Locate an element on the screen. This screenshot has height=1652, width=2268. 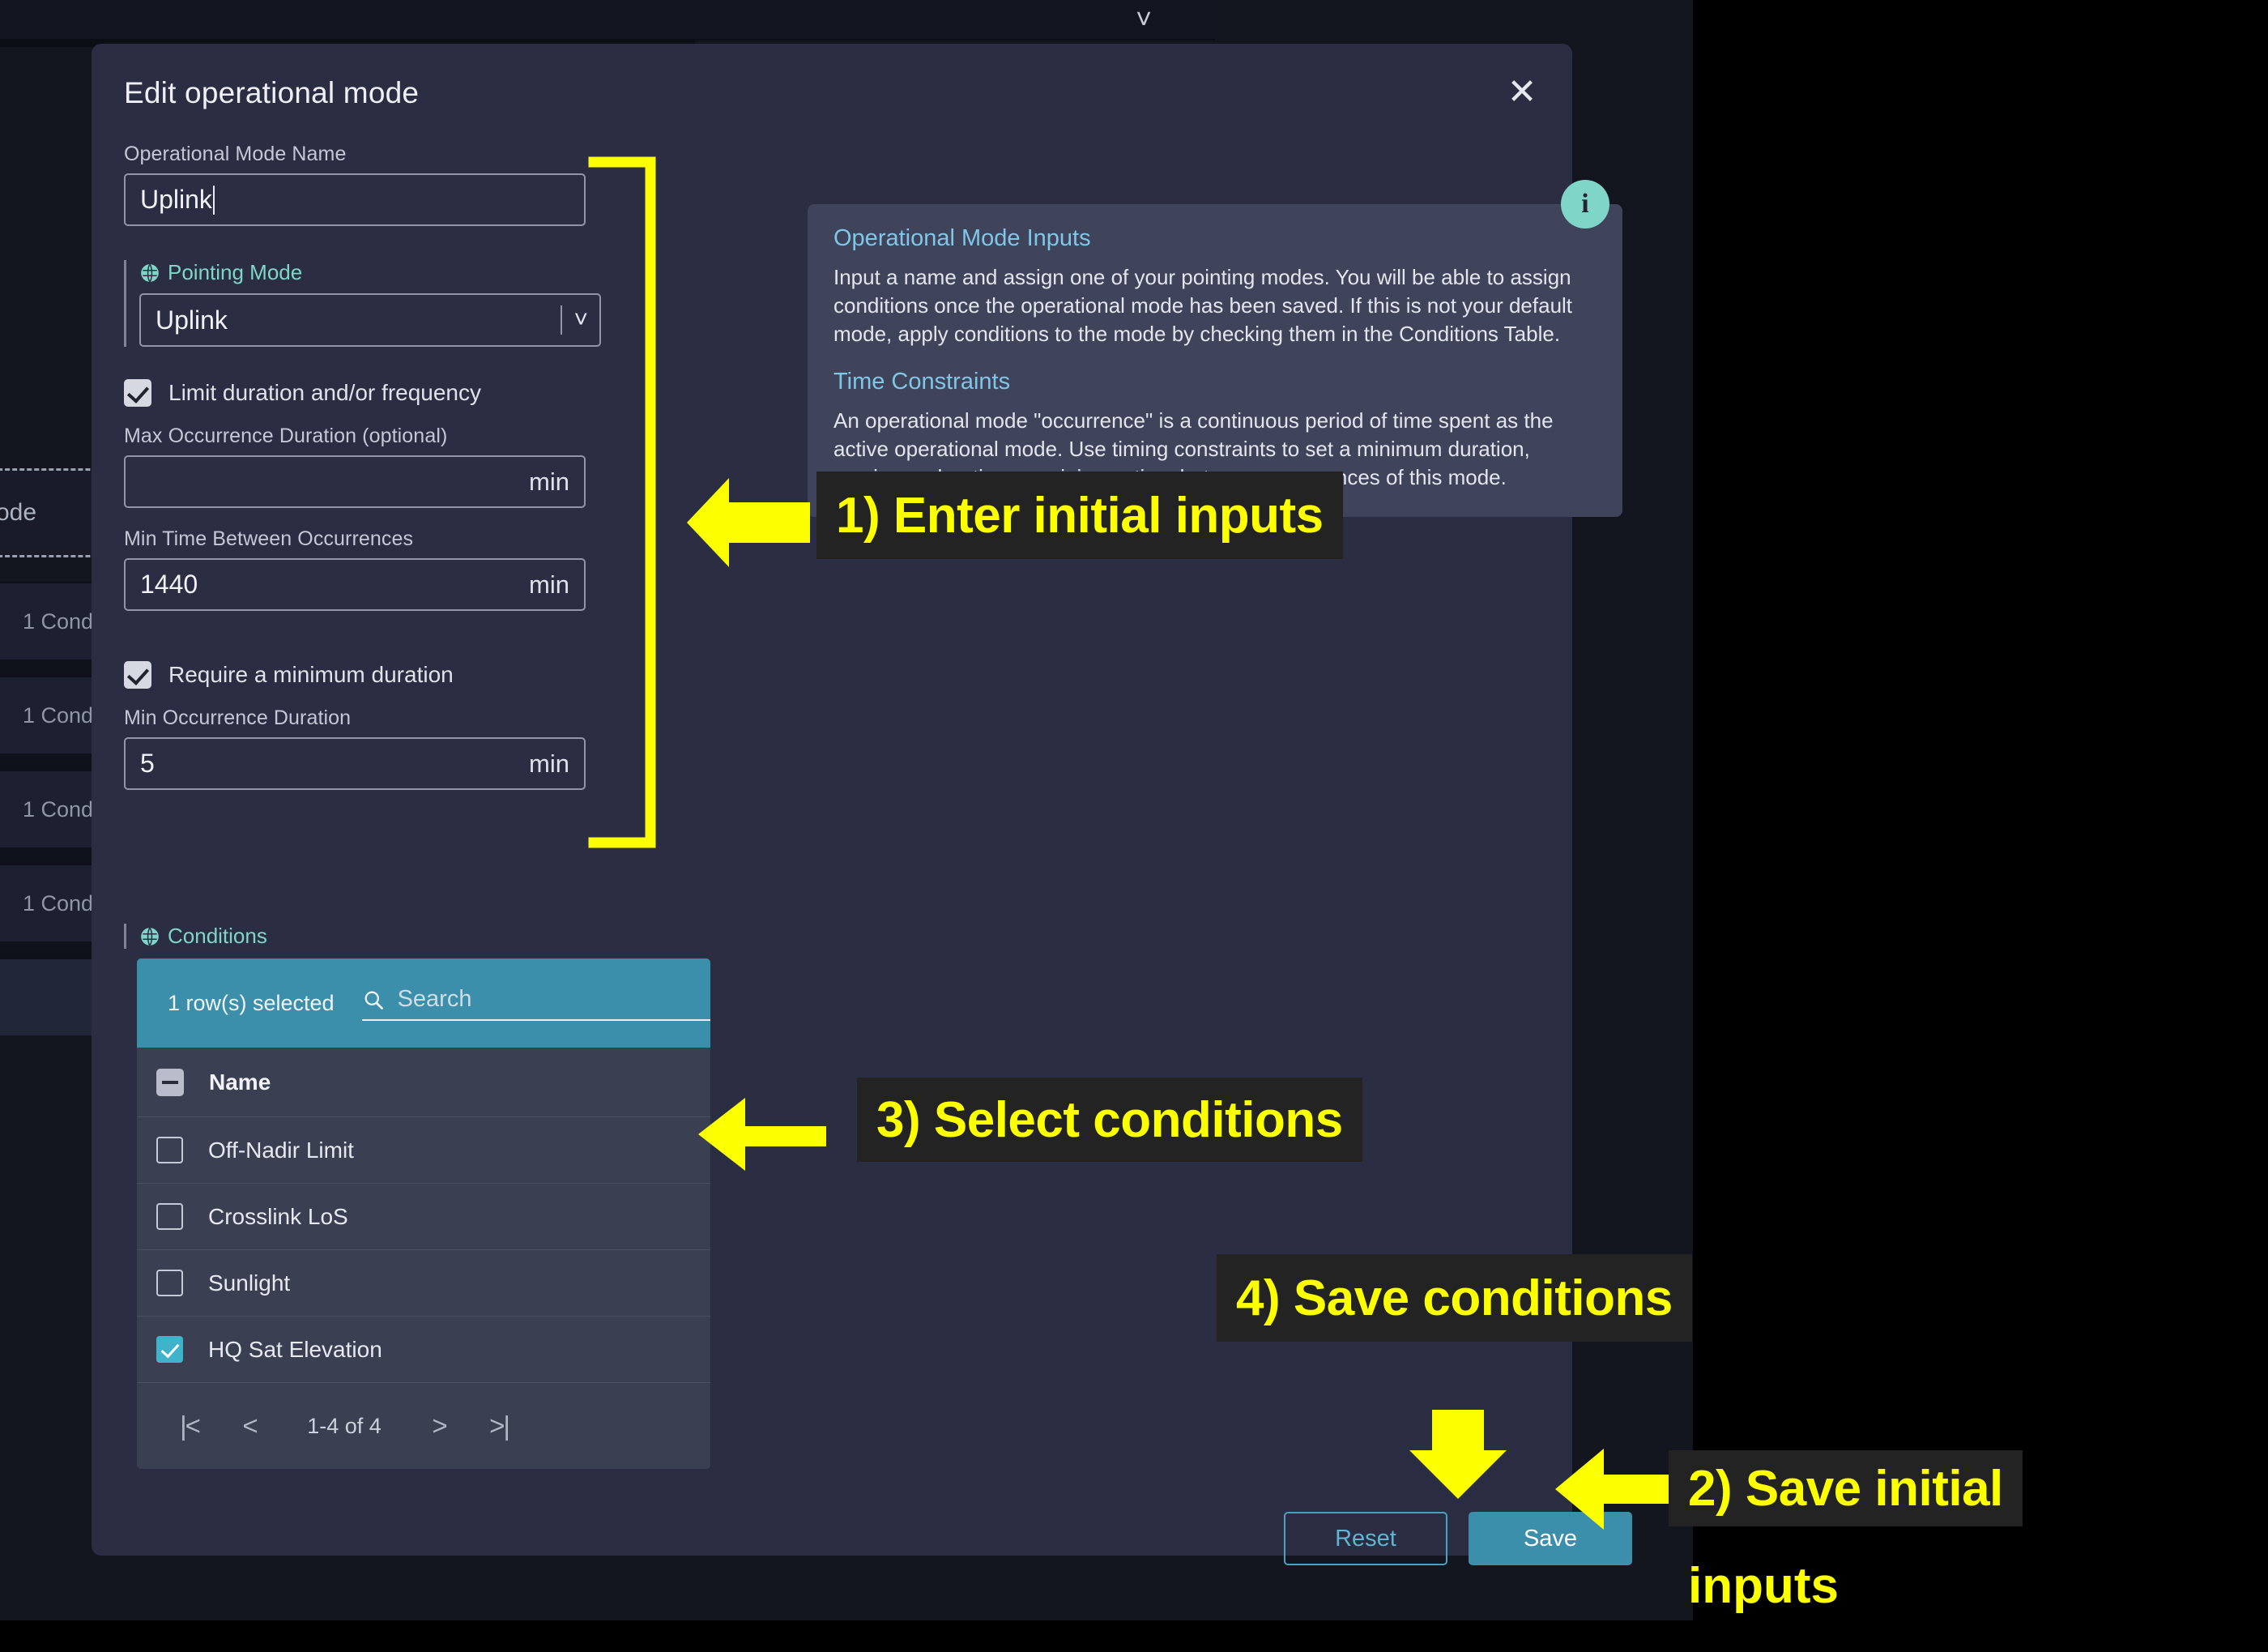
require-min-duration-label: Require a minimum duration is located at coordinates (311, 674).